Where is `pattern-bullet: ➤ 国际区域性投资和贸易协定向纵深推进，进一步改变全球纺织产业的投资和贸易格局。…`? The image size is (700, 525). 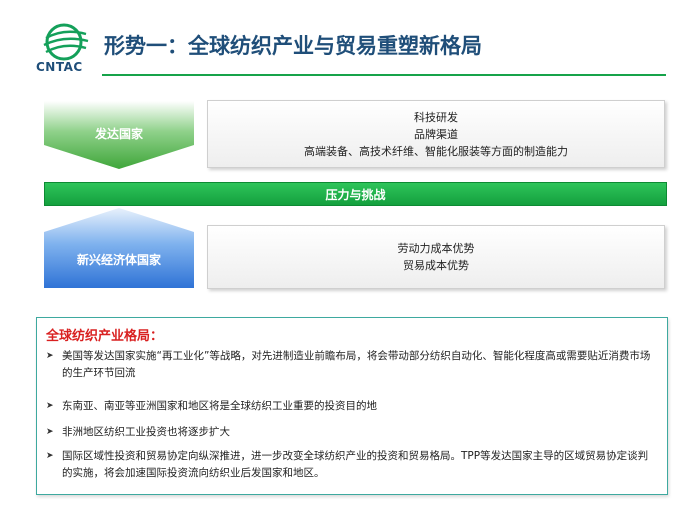
pattern-bullet: ➤ 国际区域性投资和贸易协定向纵深推进，进一步改变全球纺织产业的投资和贸易格局。… is located at coordinates (352, 465).